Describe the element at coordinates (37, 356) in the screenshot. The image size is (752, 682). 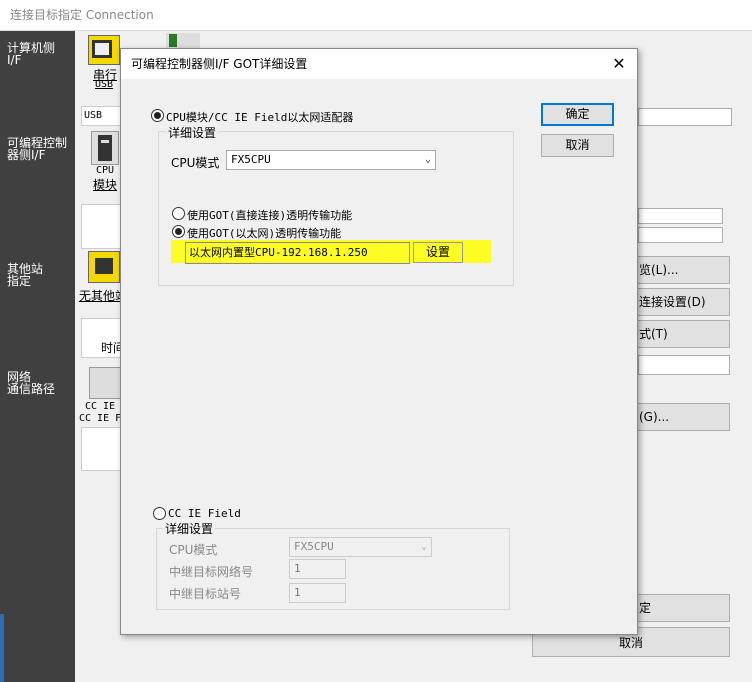
I see `left-category-strip: 计算机侧 I/F 可编程控制 器侧I/F 其他站 指定 网络 通信路径` at that location.